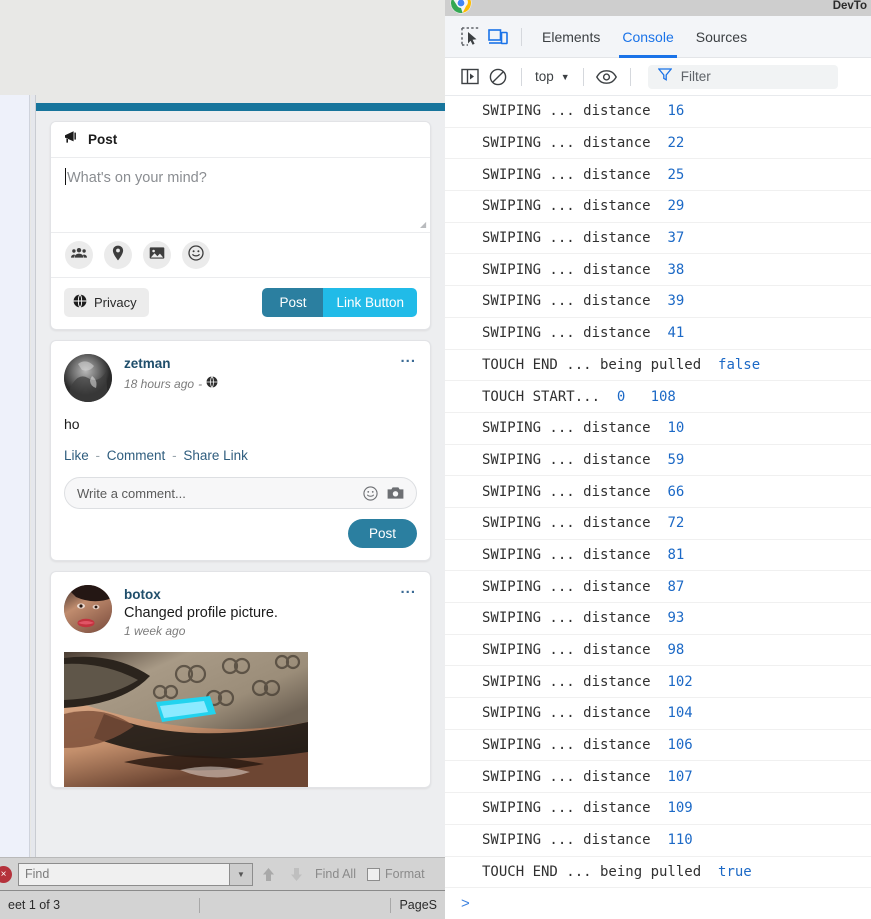  Describe the element at coordinates (658, 366) in the screenshot. I see `console-log-row: TOUCH END ... being pulled false` at that location.